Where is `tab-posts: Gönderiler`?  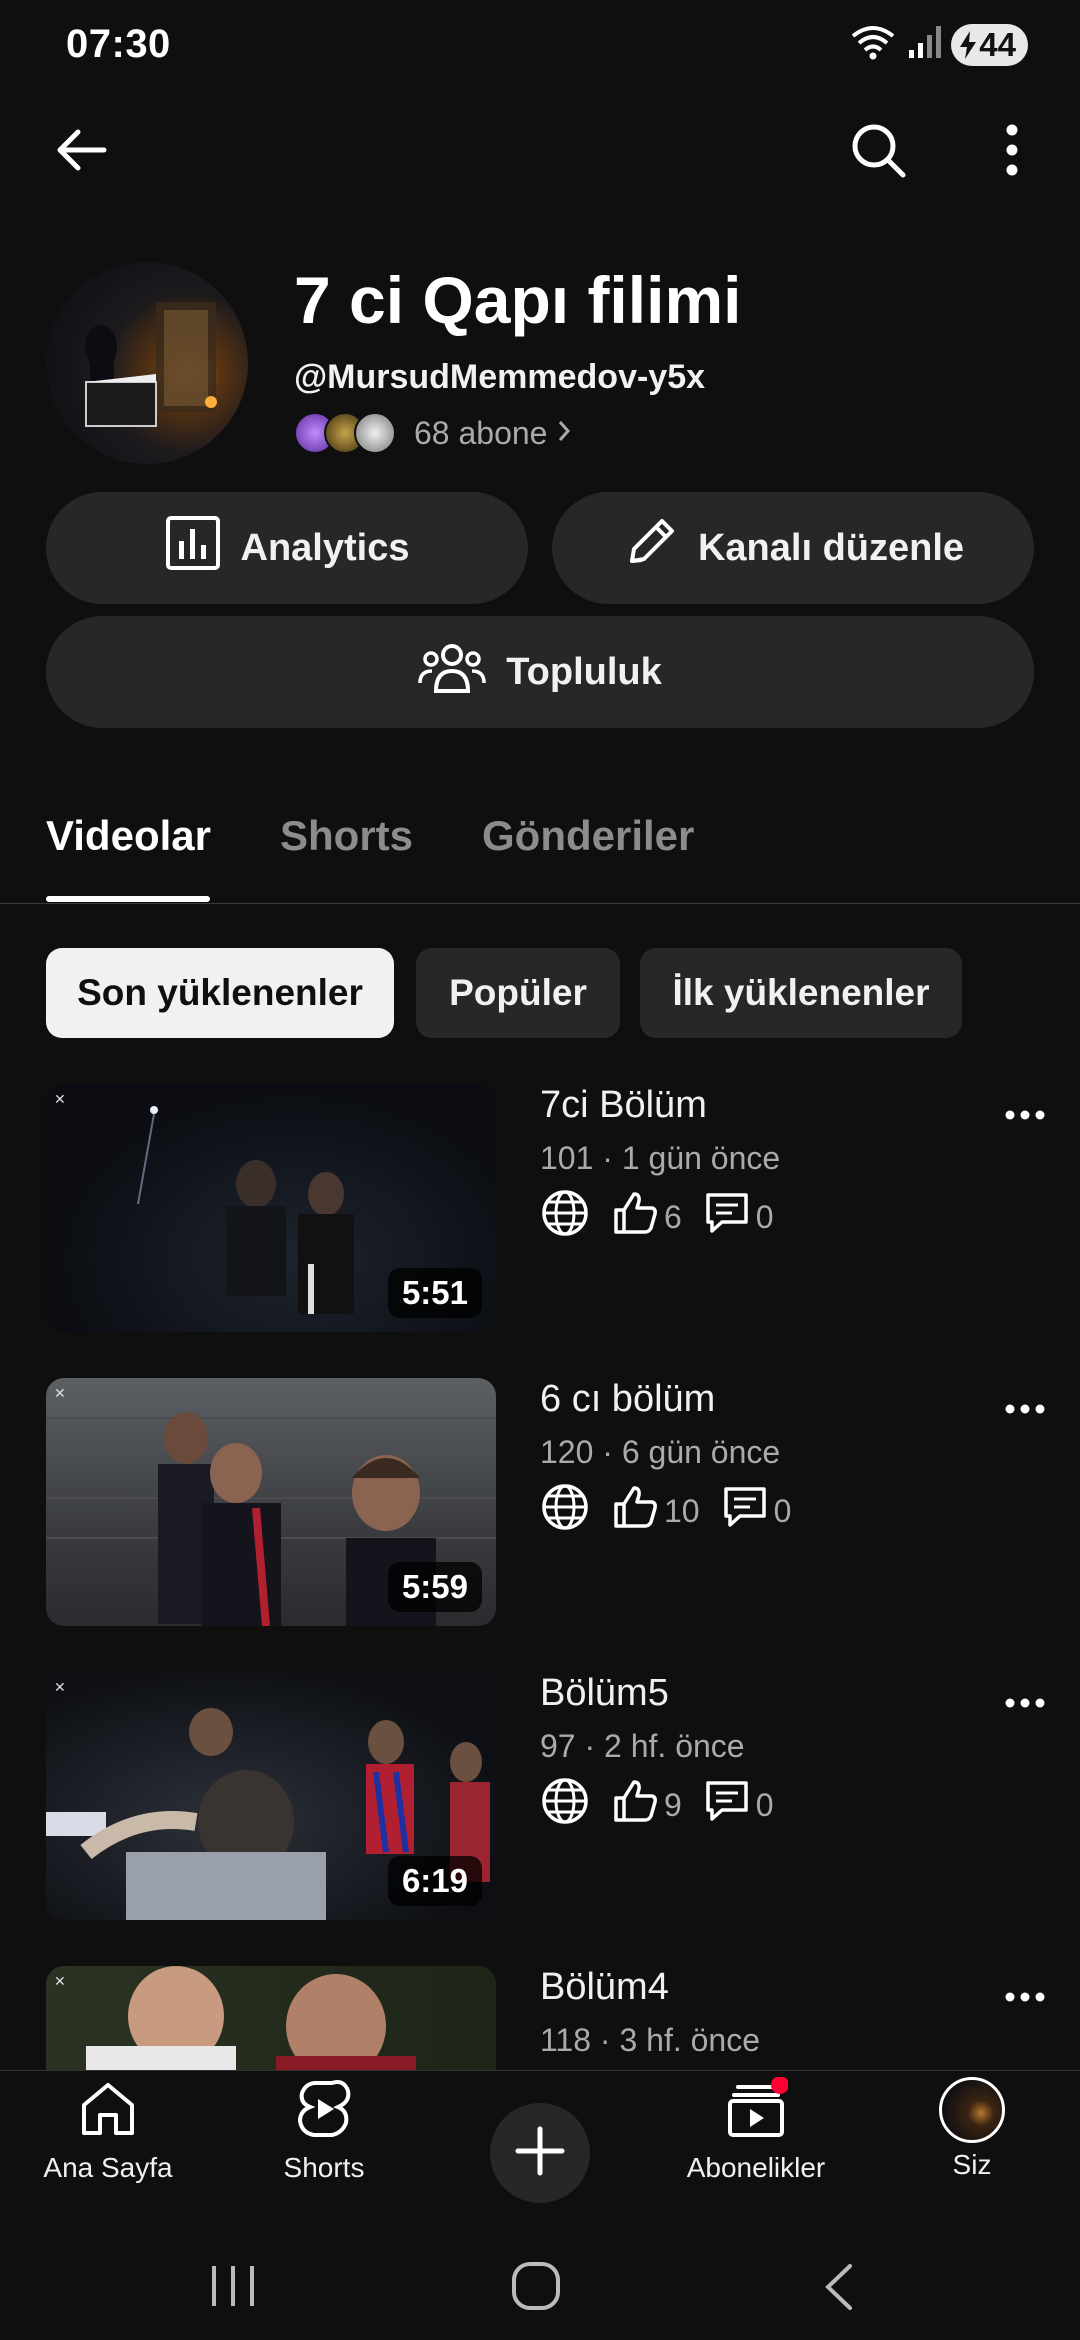
tab-posts: Gönderiler is located at coordinates (588, 836).